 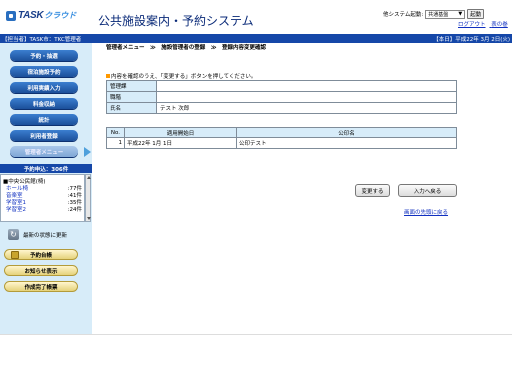 What do you see at coordinates (438, 14) in the screenshot?
I see `system-select-value: 共通基盤` at bounding box center [438, 14].